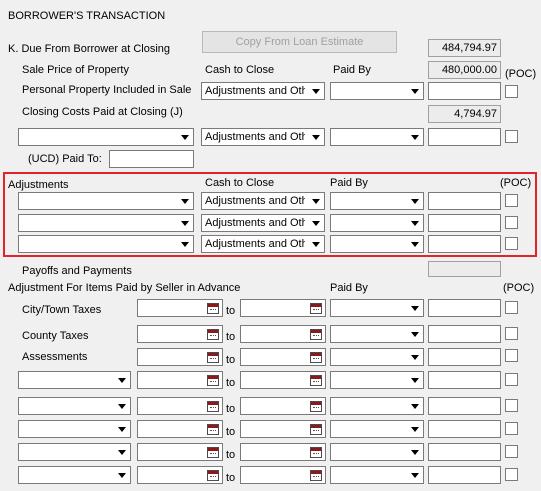 The width and height of the screenshot is (541, 491). What do you see at coordinates (151, 159) in the screenshot?
I see `ucd-paid-to-input` at bounding box center [151, 159].